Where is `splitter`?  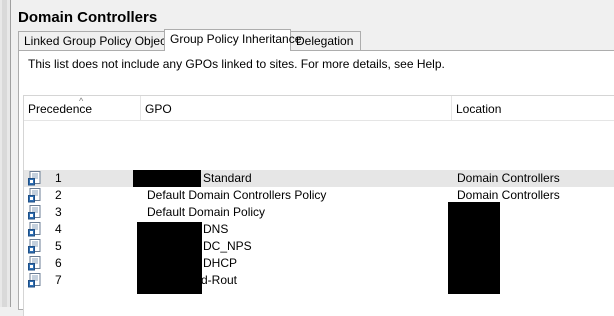 splitter is located at coordinates (4, 153).